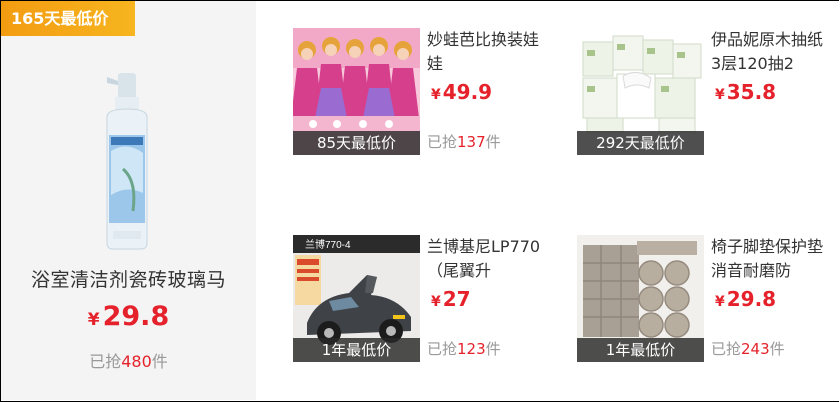 Image resolution: width=840 pixels, height=402 pixels. I want to click on product-price: ¥35.8, so click(745, 92).